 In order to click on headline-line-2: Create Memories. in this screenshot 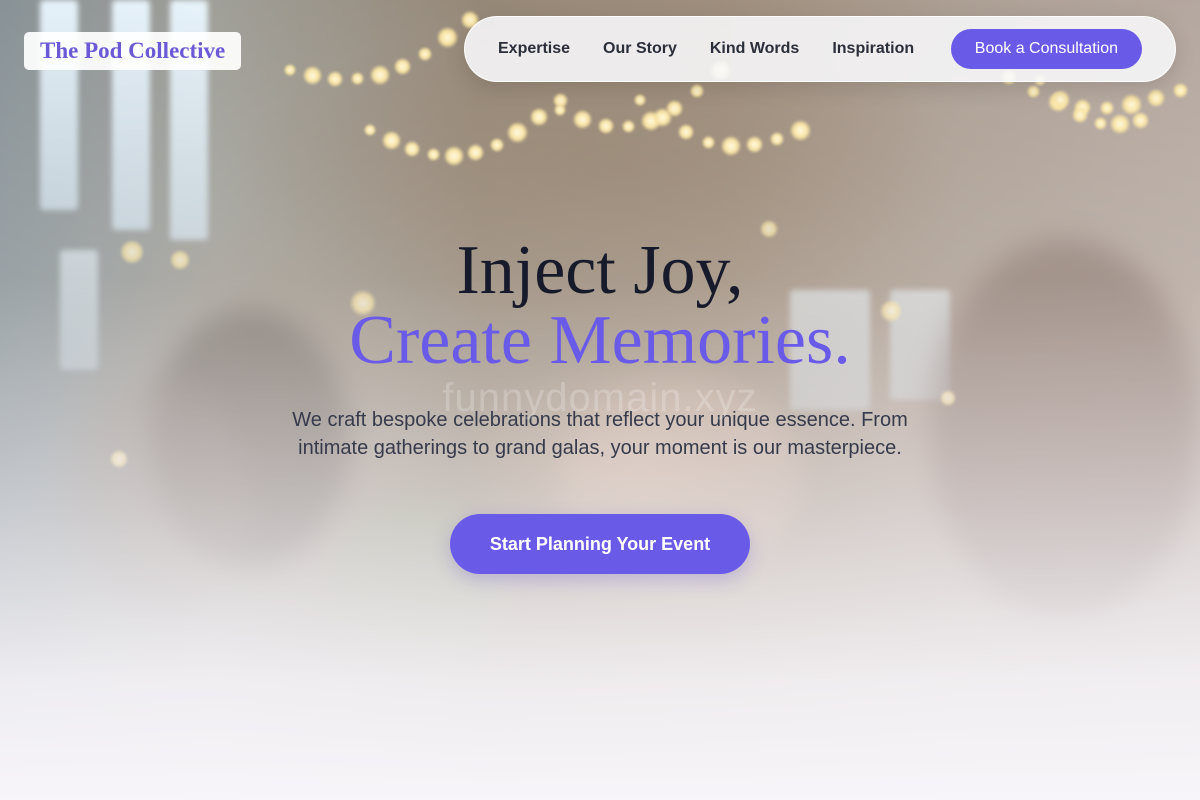, I will do `click(600, 340)`.